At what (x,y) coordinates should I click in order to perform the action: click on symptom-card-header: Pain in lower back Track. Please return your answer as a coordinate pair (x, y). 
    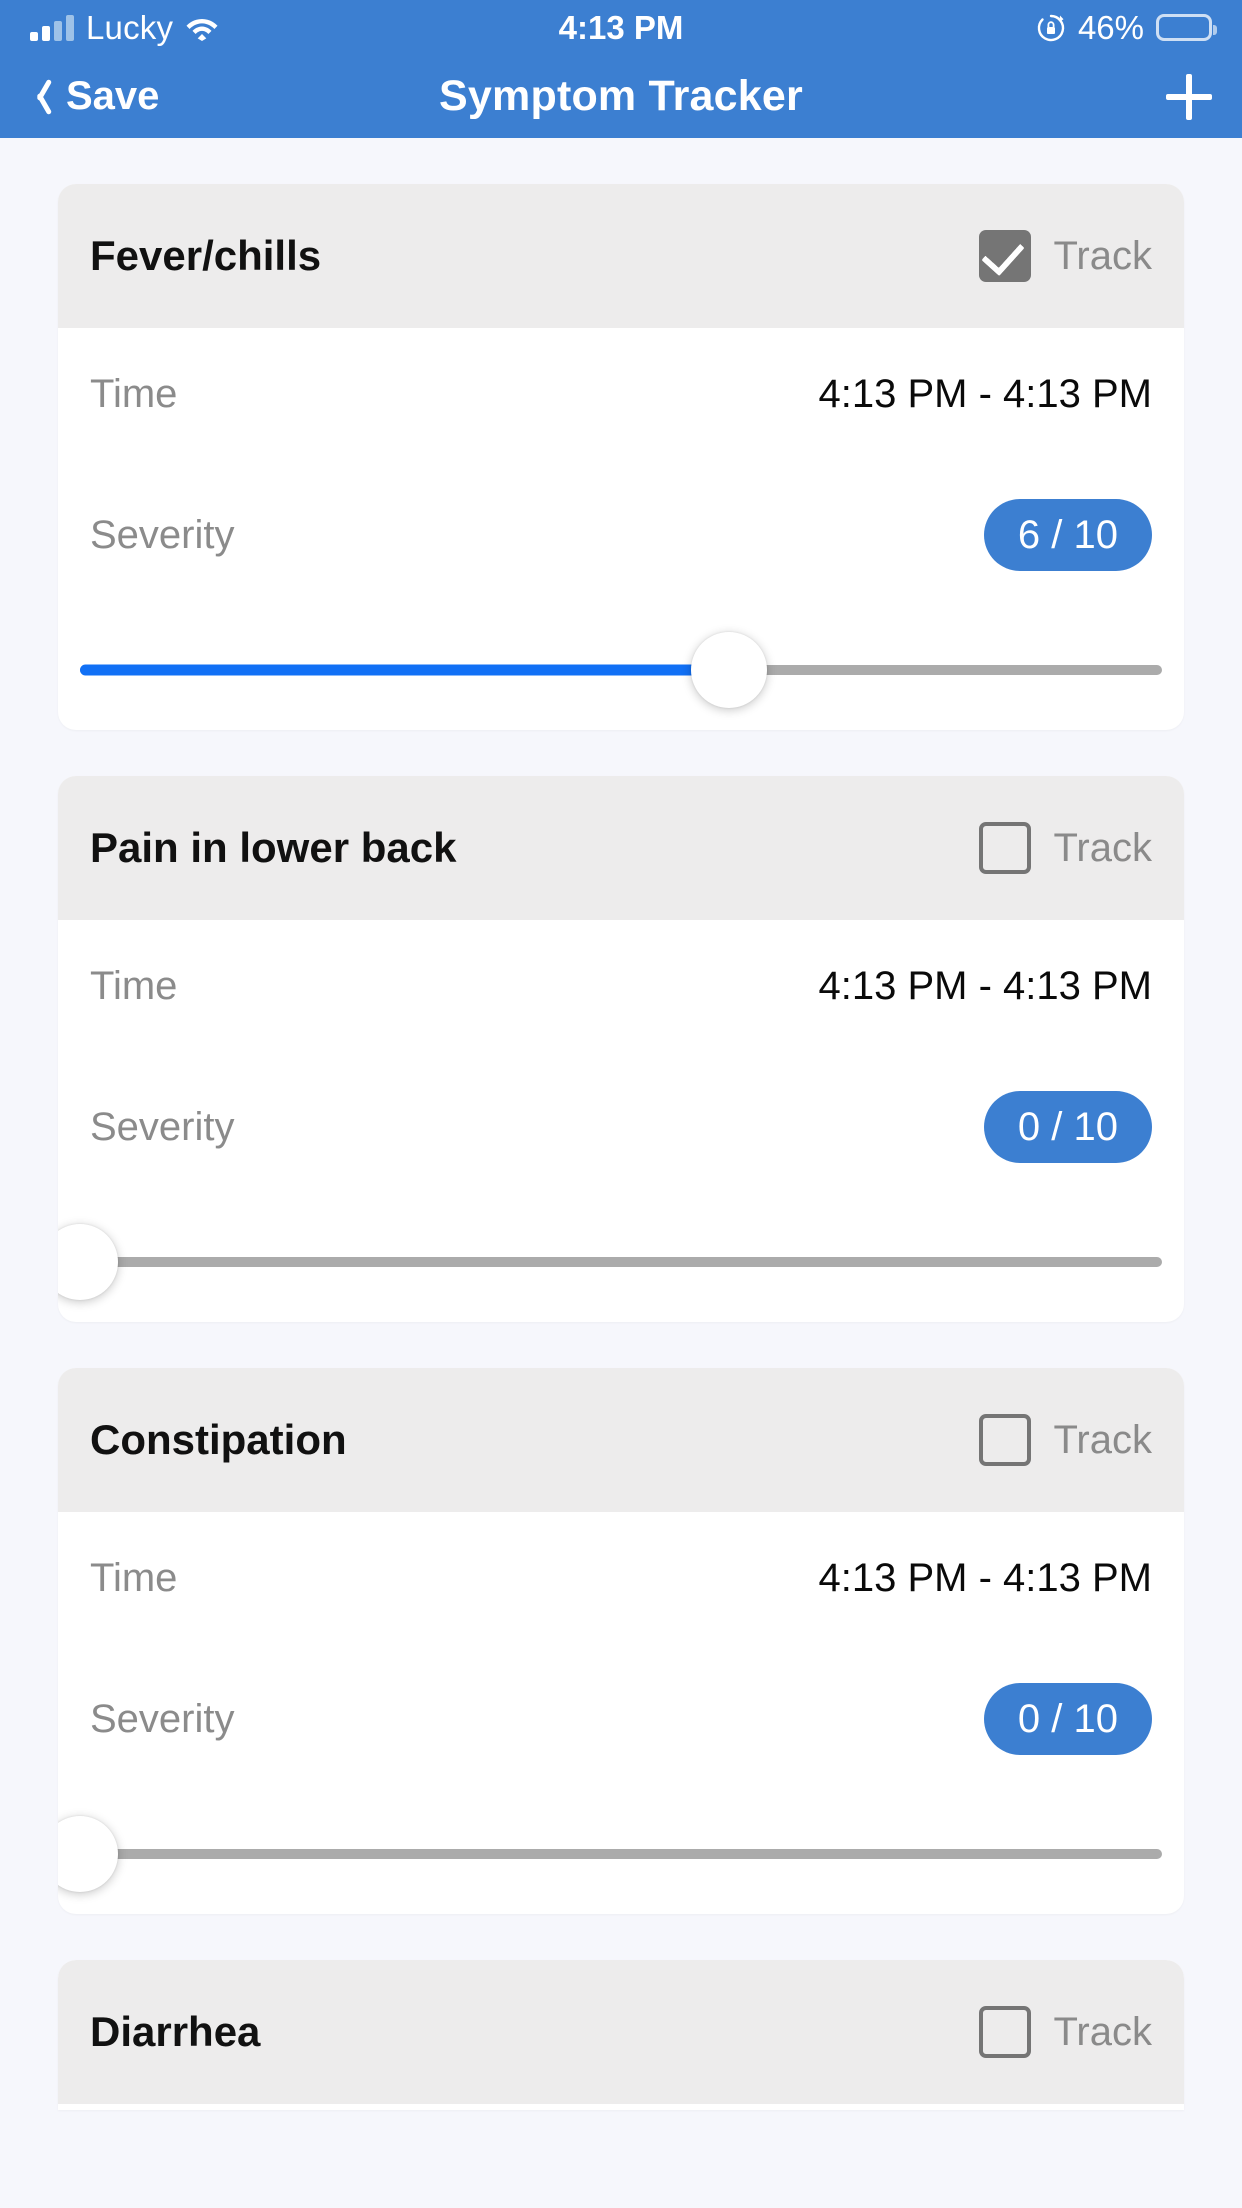
    Looking at the image, I should click on (621, 848).